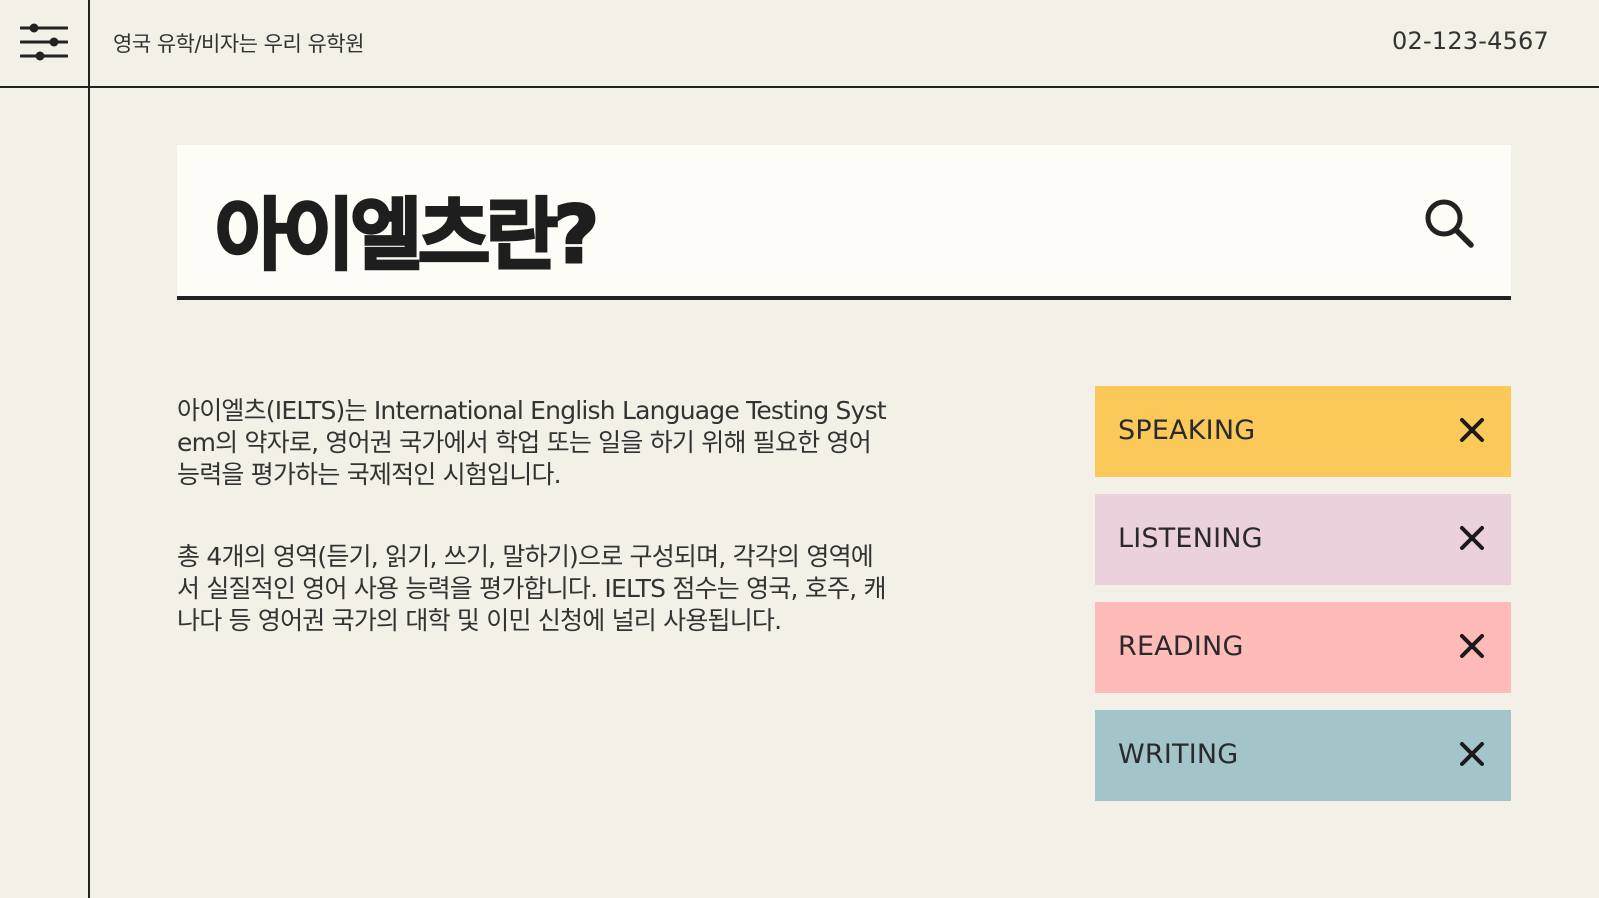 This screenshot has height=898, width=1599. What do you see at coordinates (799, 44) in the screenshot?
I see `top-bar: 영국 유학/비자는 우리 유학원 02-123-4567` at bounding box center [799, 44].